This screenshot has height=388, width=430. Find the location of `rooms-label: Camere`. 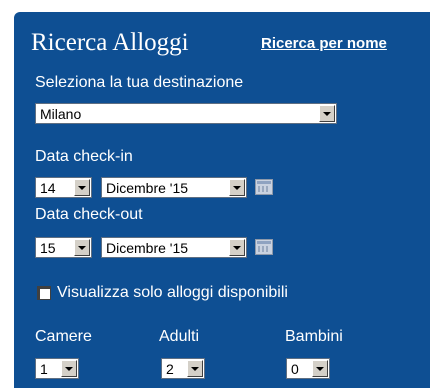

rooms-label: Camere is located at coordinates (63, 336).